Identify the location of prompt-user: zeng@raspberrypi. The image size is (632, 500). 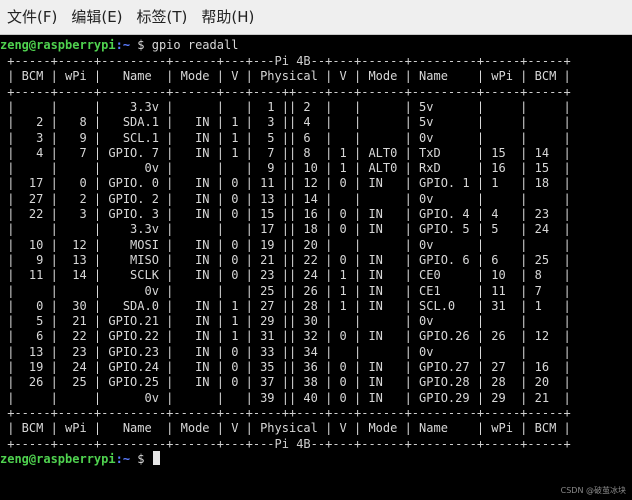
(58, 45).